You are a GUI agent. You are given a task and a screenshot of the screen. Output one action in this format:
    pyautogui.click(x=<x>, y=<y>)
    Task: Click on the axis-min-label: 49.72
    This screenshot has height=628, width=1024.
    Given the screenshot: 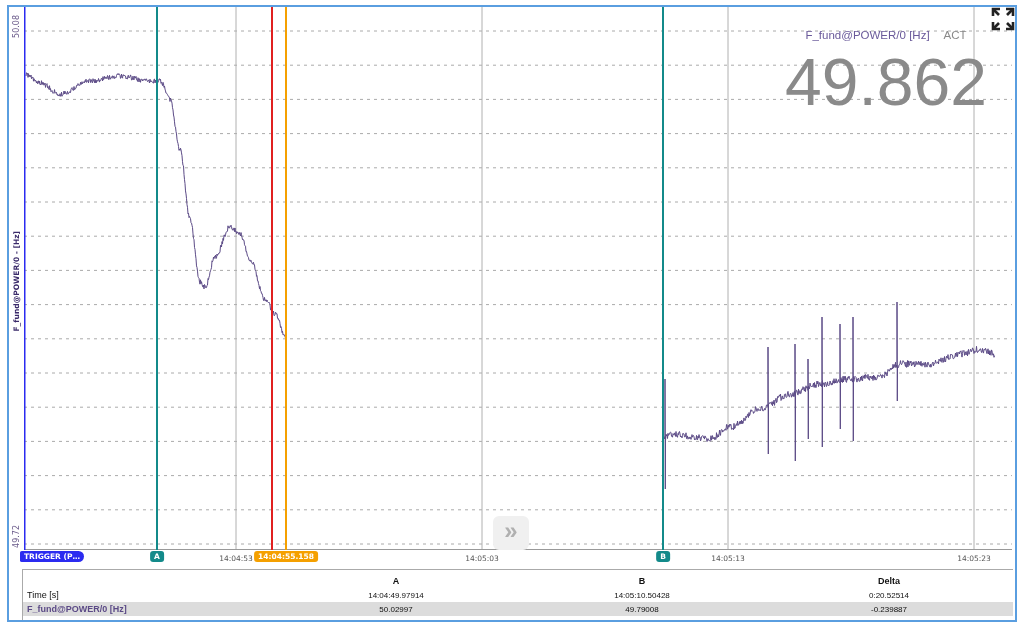 What is the action you would take?
    pyautogui.click(x=16, y=536)
    